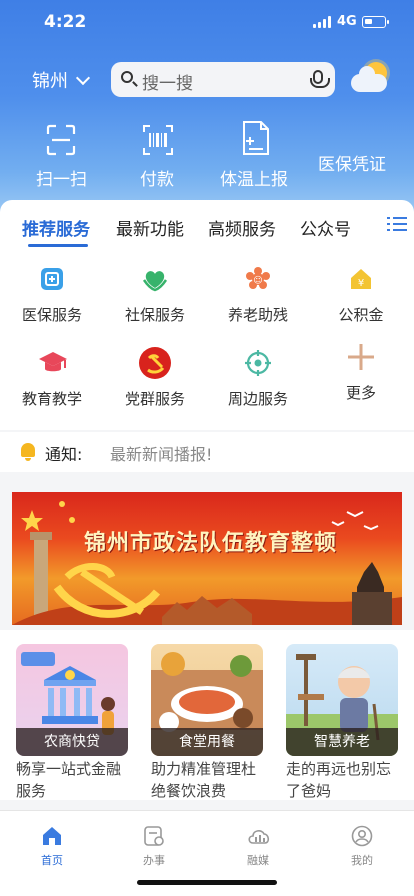  What do you see at coordinates (207, 882) in the screenshot?
I see `home-indicator` at bounding box center [207, 882].